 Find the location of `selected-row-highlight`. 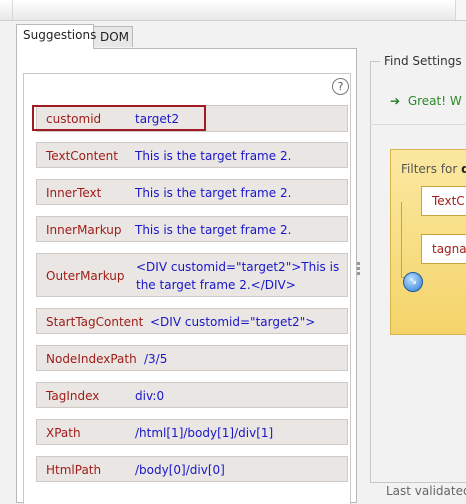

selected-row-highlight is located at coordinates (119, 118).